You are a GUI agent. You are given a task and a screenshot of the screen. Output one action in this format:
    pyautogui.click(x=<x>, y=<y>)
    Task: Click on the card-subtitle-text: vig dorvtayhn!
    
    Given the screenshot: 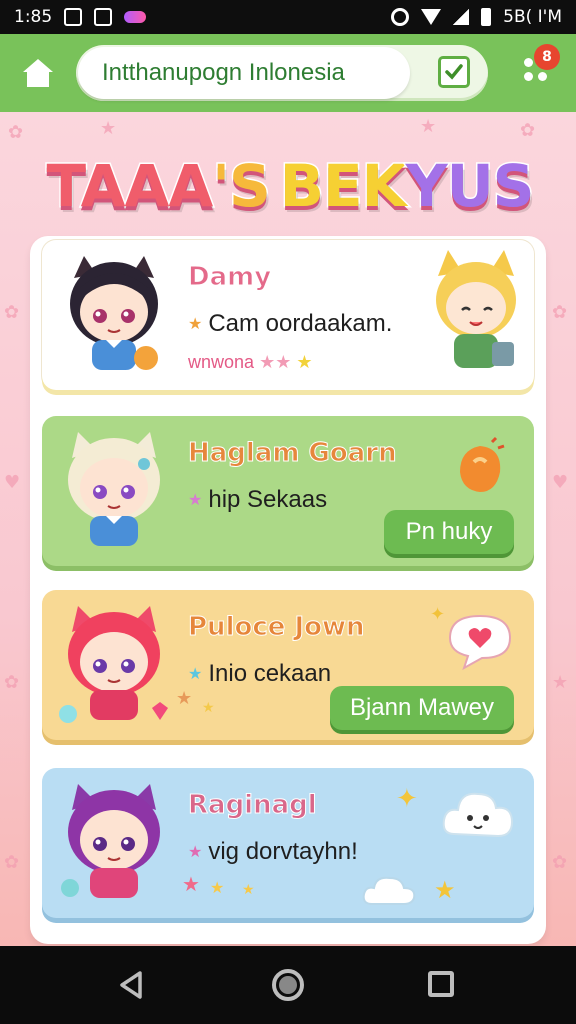 What is the action you would take?
    pyautogui.click(x=283, y=851)
    